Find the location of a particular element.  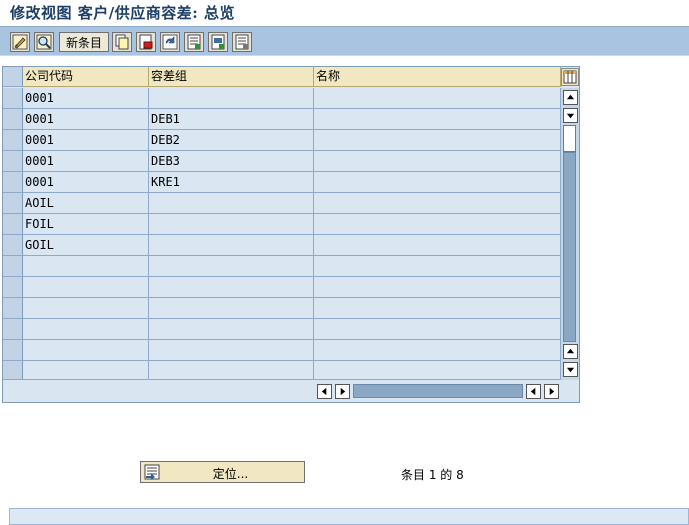

new-entries-button: 新条目 is located at coordinates (84, 42).